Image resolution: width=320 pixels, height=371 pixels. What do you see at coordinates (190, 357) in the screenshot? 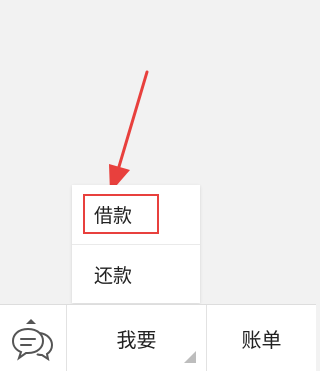
I see `submenu-indicator-icon` at bounding box center [190, 357].